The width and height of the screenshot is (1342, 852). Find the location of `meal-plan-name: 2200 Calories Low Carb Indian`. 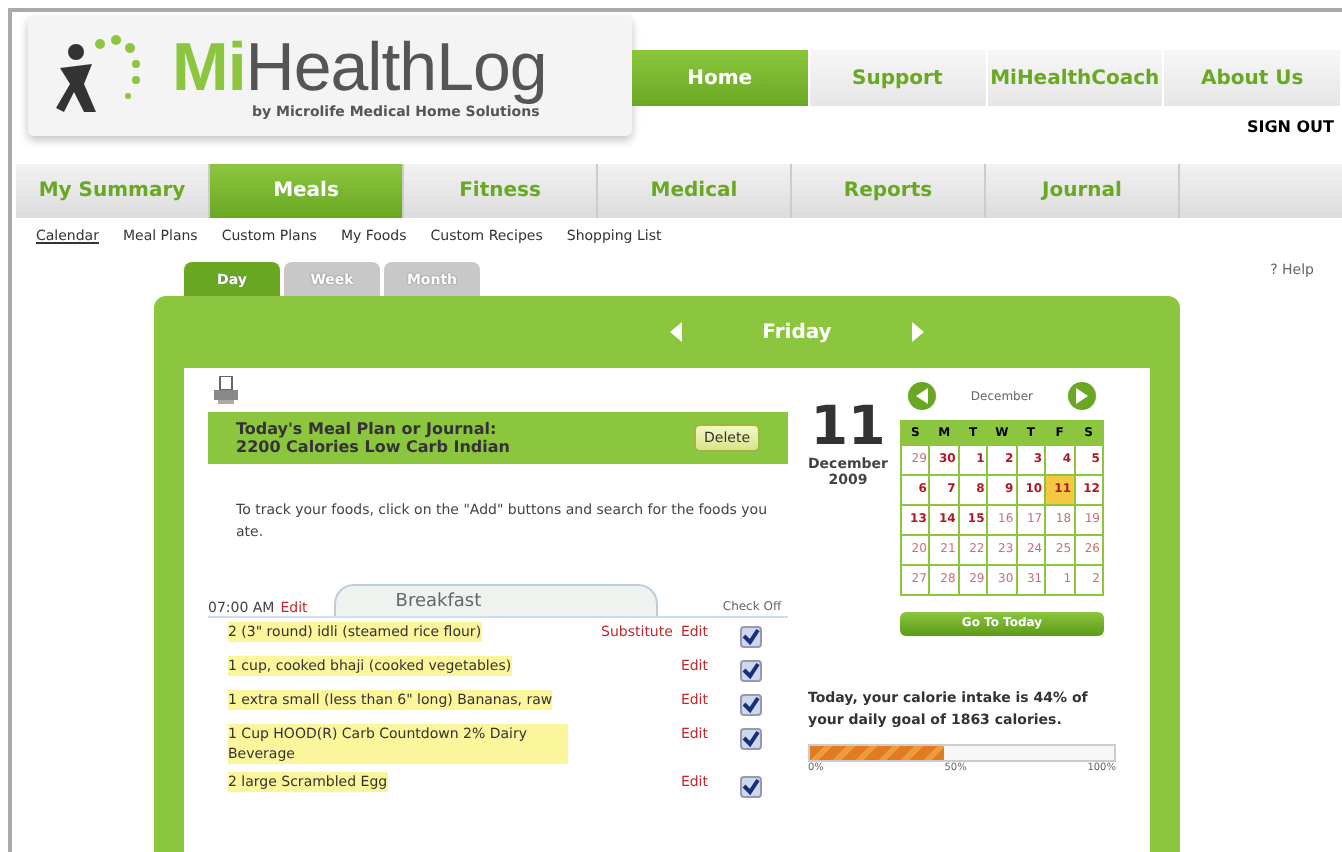

meal-plan-name: 2200 Calories Low Carb Indian is located at coordinates (373, 447).